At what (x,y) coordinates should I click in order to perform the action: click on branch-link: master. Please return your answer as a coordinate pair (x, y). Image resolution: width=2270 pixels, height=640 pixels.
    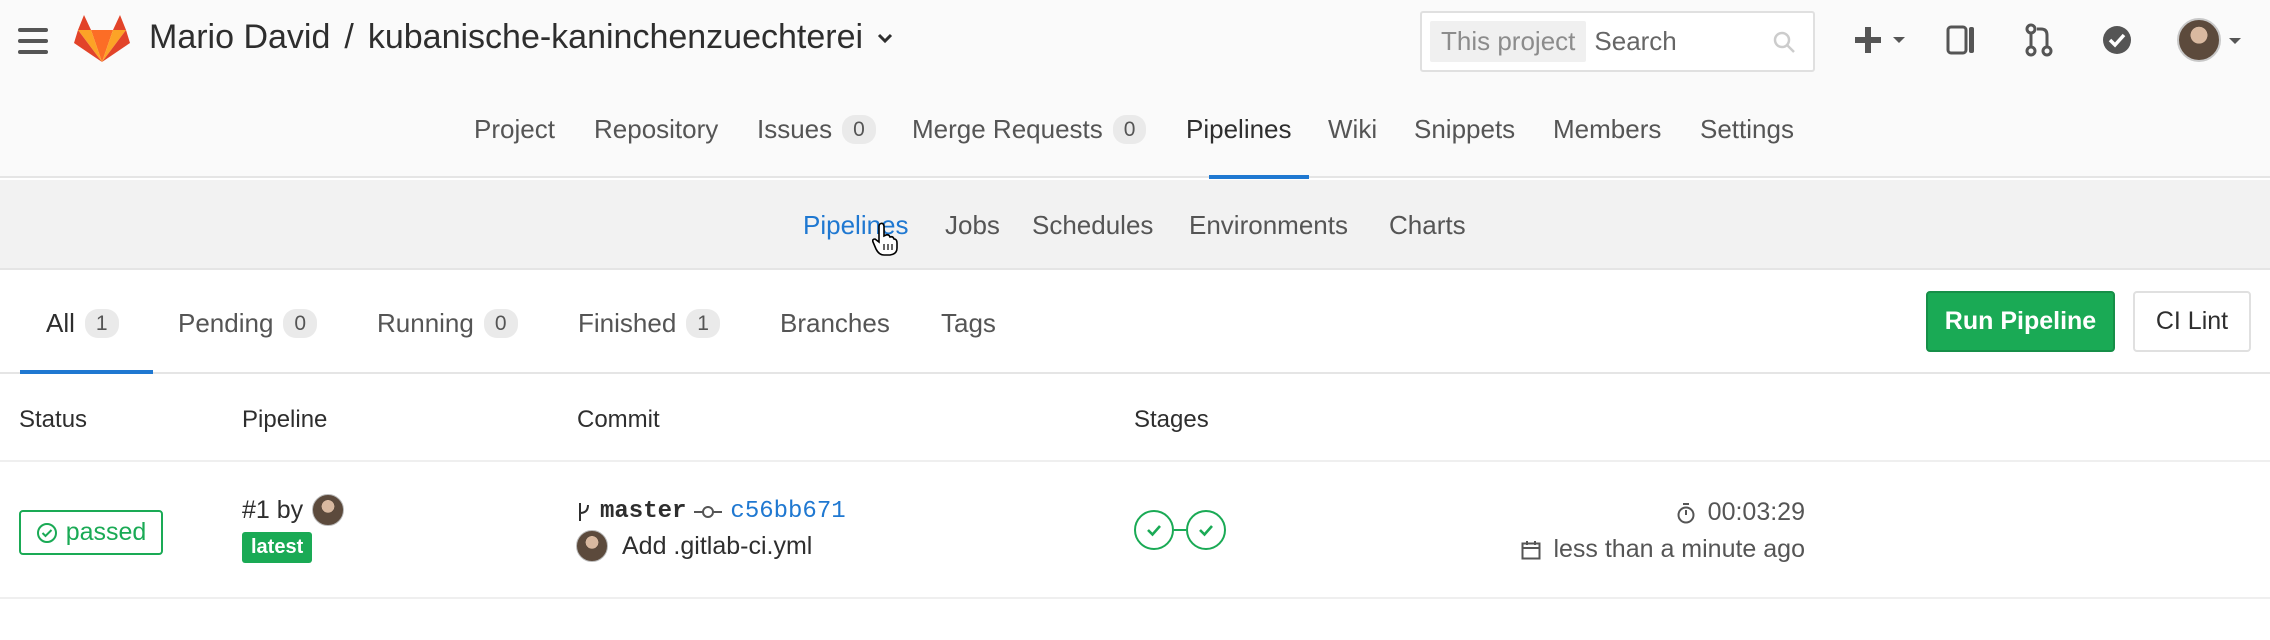
    Looking at the image, I should click on (643, 511).